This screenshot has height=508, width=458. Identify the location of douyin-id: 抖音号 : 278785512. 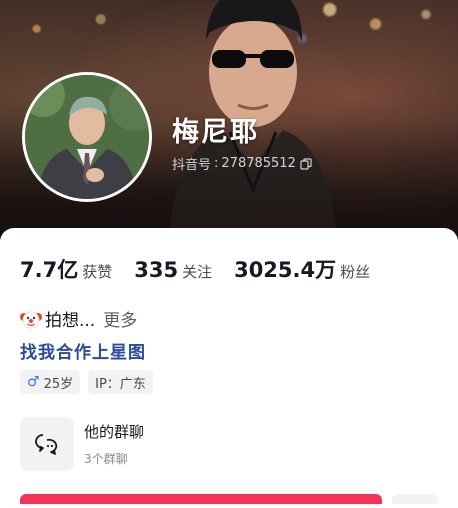
(242, 163).